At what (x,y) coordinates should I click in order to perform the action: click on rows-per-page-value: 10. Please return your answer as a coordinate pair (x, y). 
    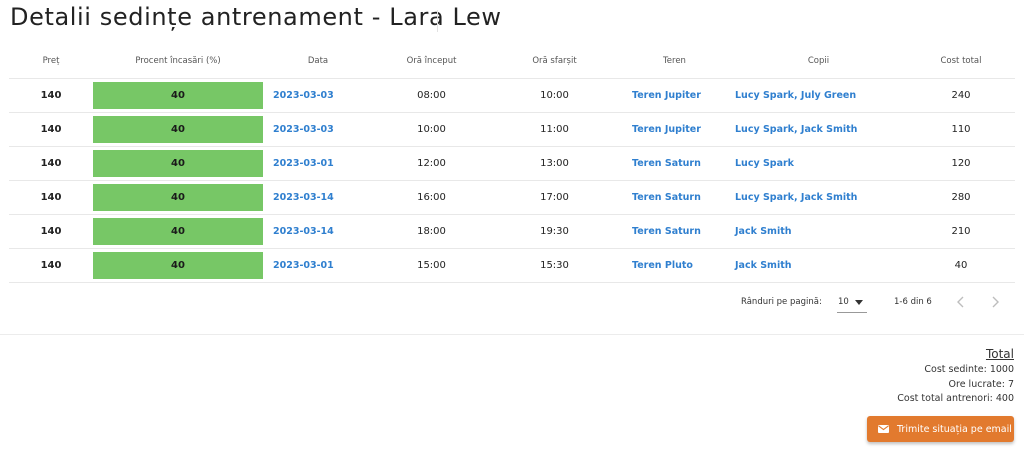
    Looking at the image, I should click on (843, 302).